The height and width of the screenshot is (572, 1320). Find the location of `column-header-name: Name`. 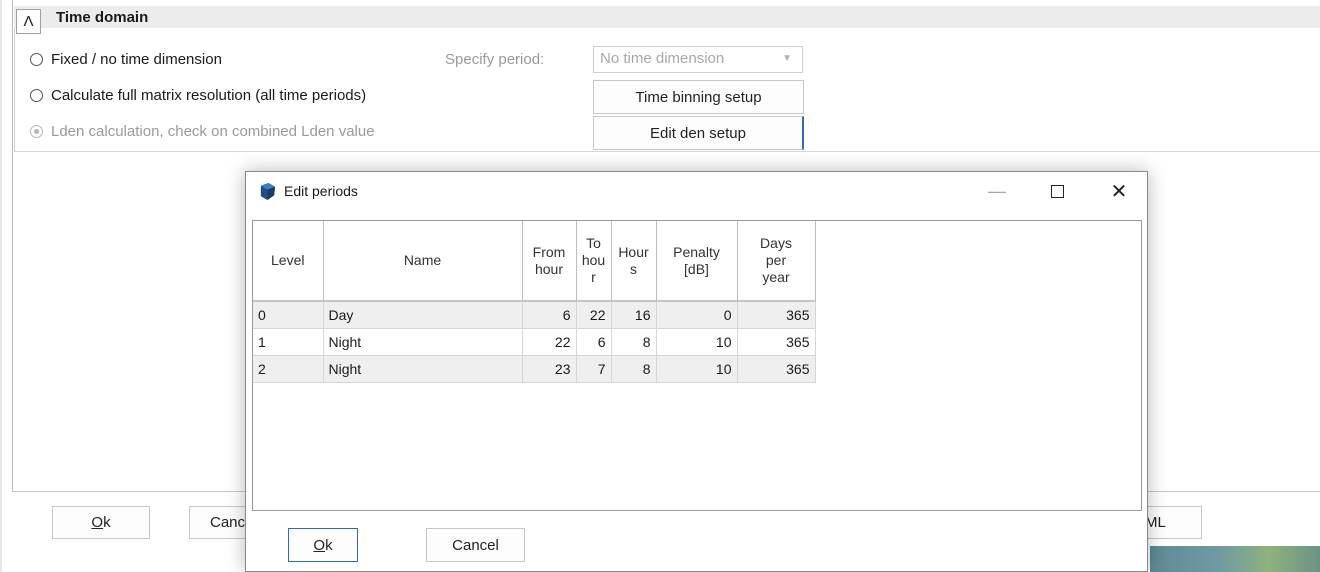

column-header-name: Name is located at coordinates (422, 261).